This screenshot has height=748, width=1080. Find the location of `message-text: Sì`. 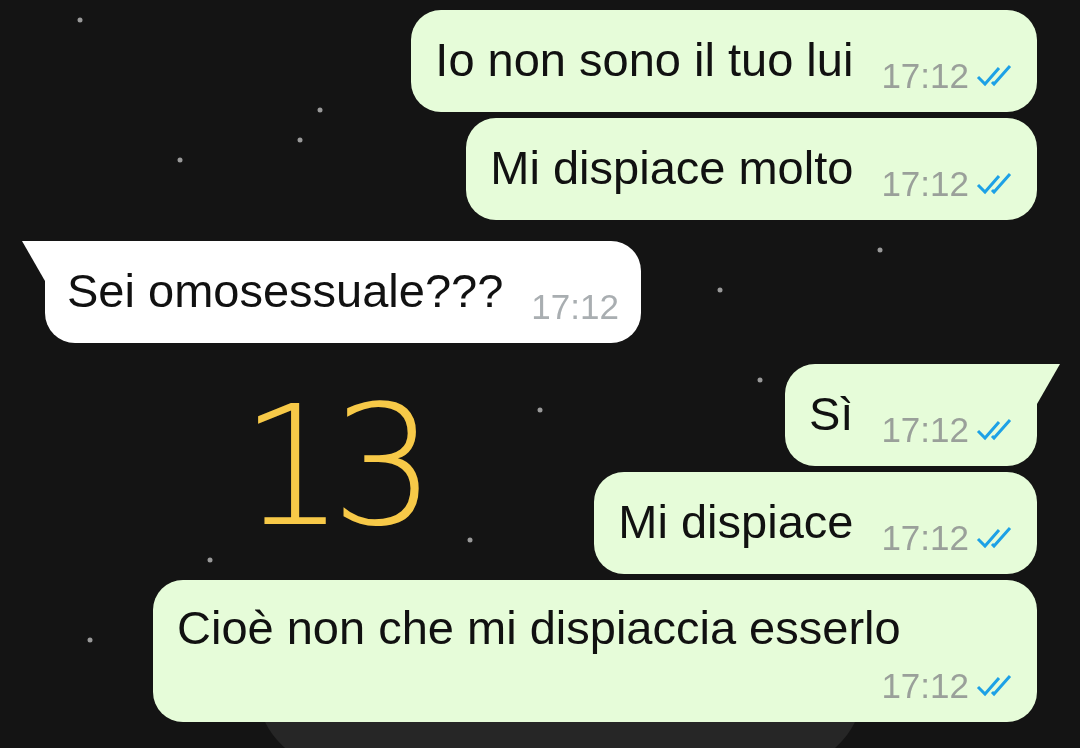

message-text: Sì is located at coordinates (831, 414).